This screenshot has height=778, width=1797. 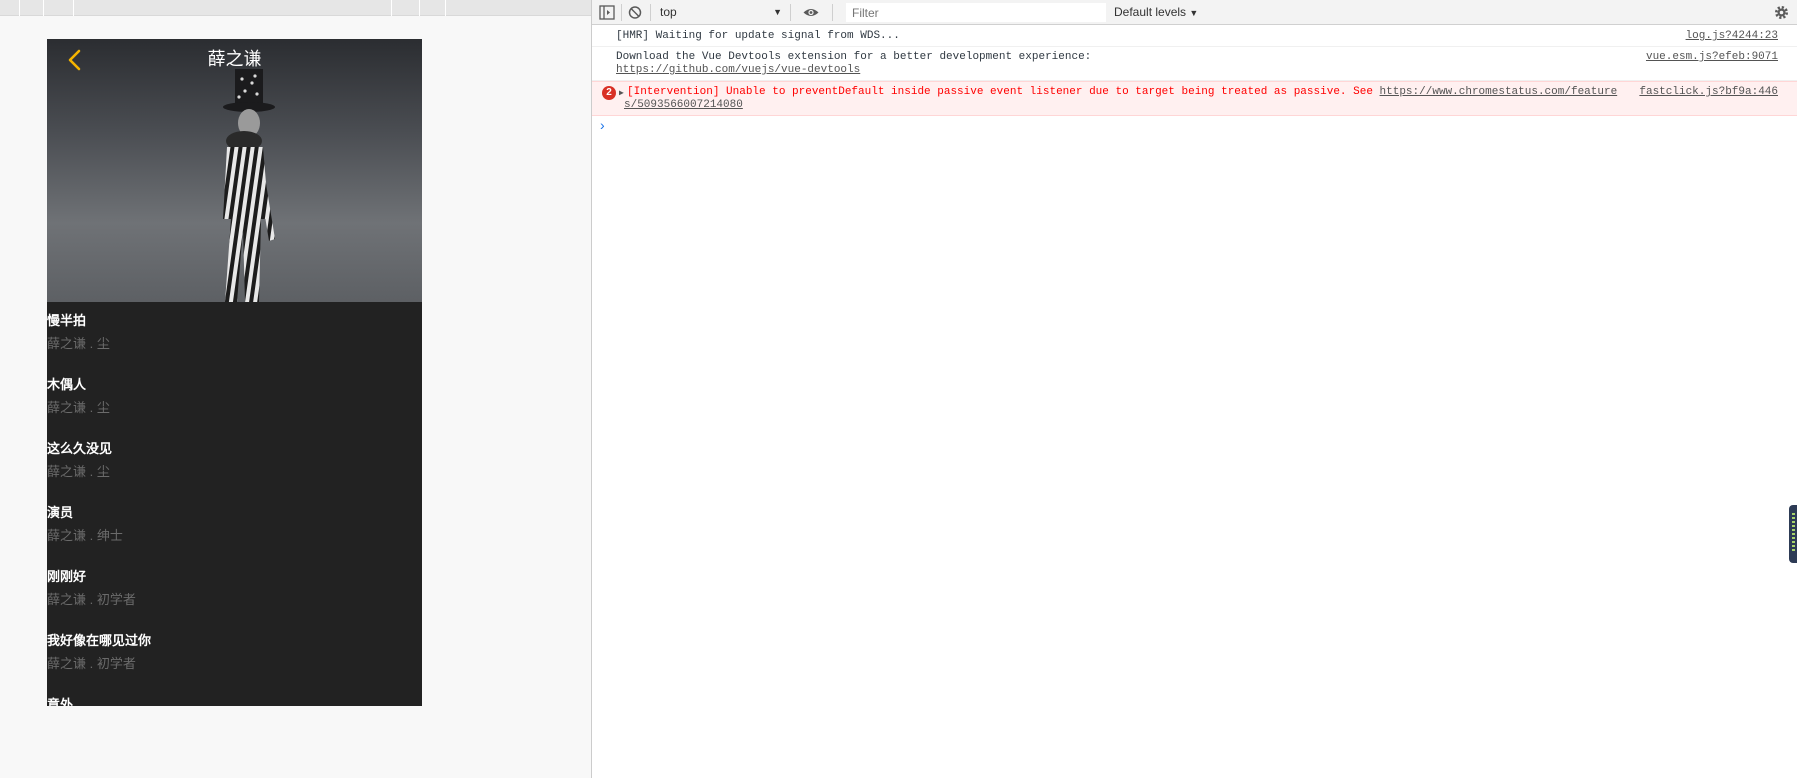 What do you see at coordinates (811, 12) in the screenshot?
I see `eye-icon` at bounding box center [811, 12].